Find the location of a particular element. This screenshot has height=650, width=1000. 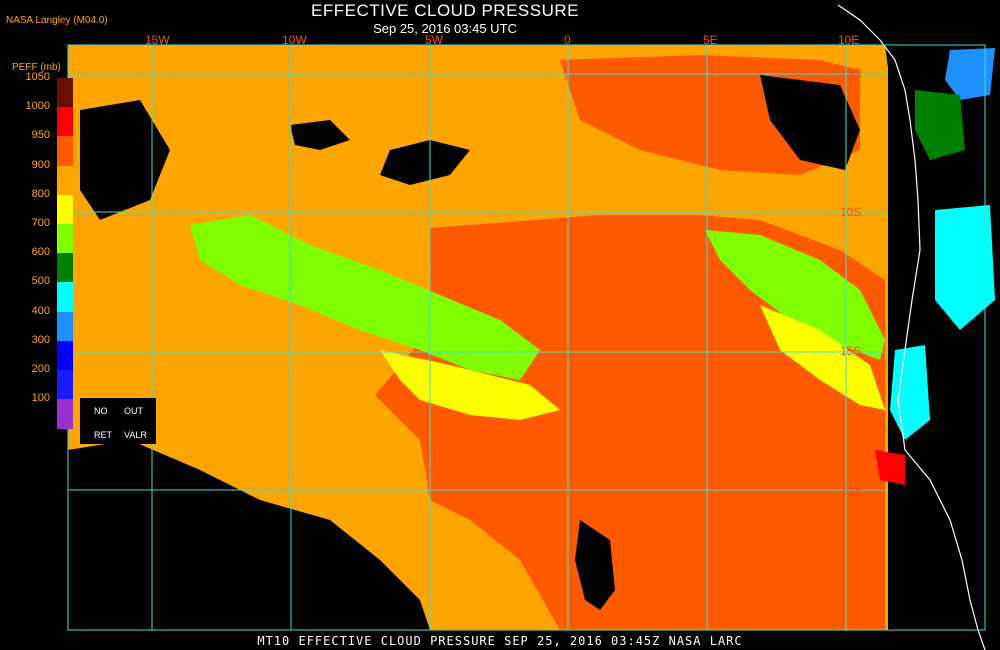

lat-label-10s: 10S is located at coordinates (851, 212).